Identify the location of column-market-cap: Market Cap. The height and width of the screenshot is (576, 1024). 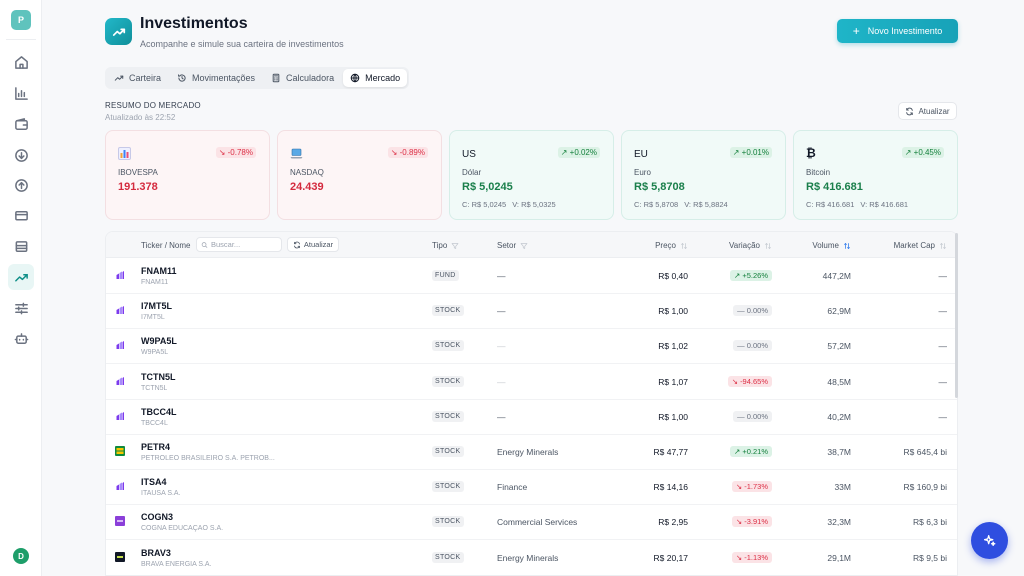
(920, 245).